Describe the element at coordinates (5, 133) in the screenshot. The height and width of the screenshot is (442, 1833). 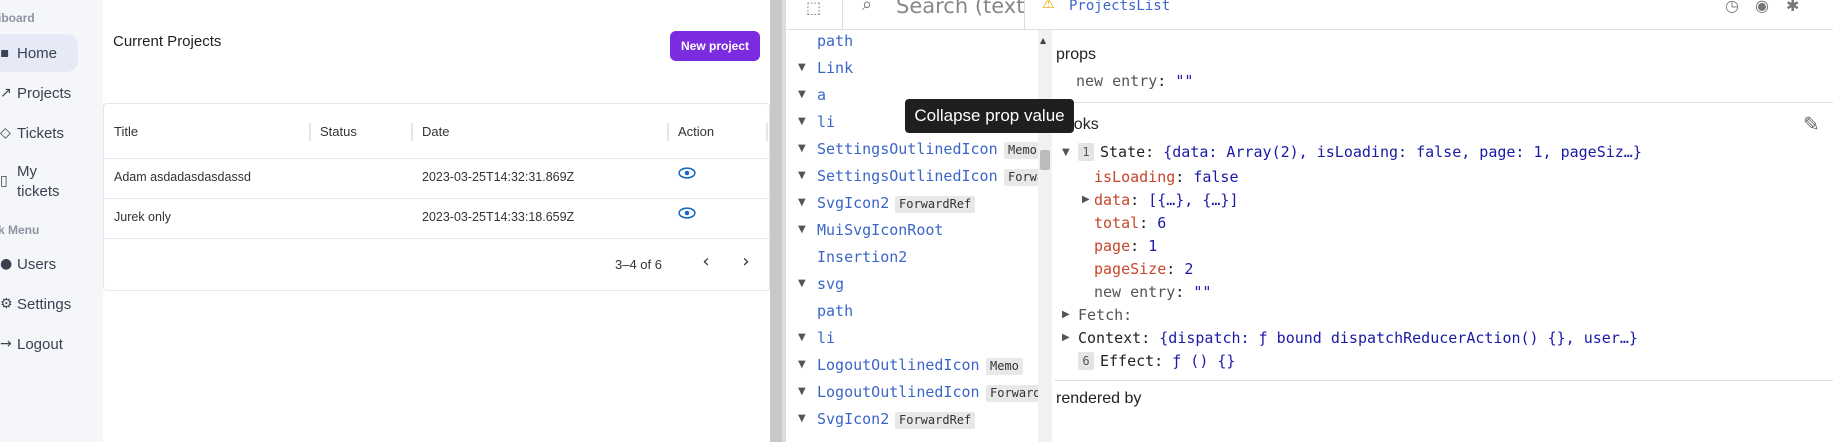
I see `tag-icon: ◇` at that location.